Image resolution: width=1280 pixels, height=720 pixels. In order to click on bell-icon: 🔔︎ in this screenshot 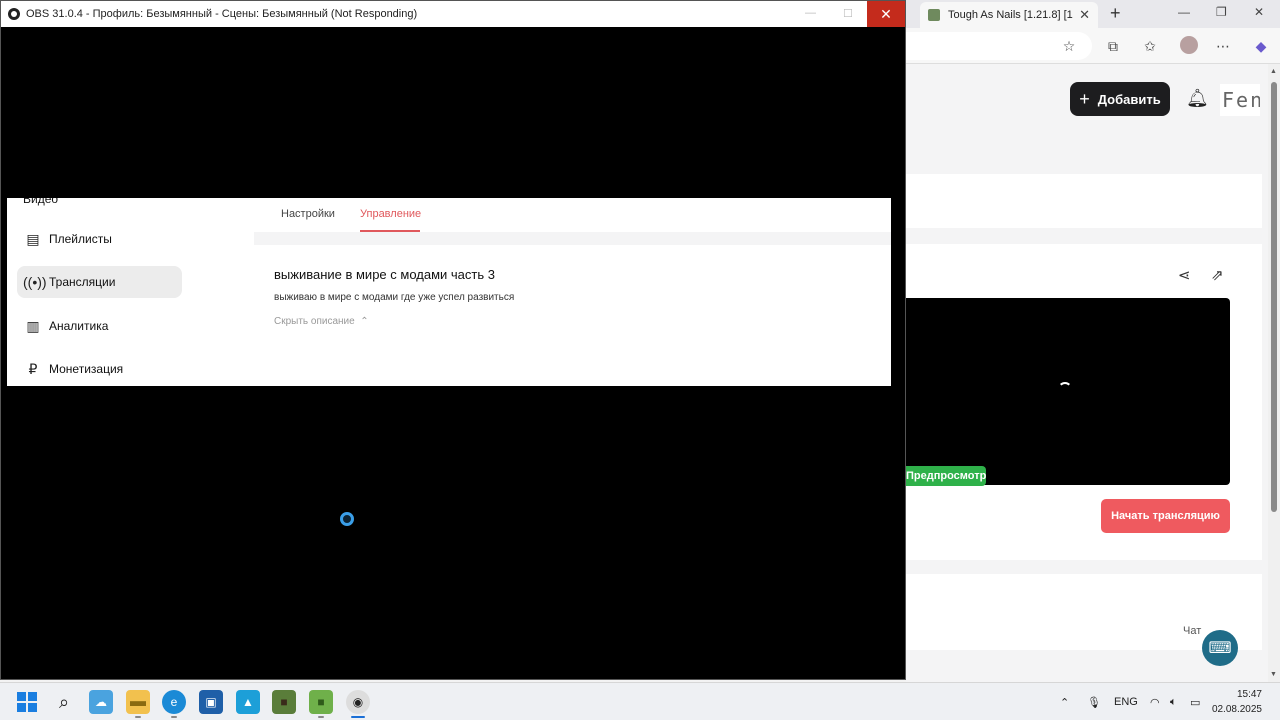, I will do `click(1197, 98)`.